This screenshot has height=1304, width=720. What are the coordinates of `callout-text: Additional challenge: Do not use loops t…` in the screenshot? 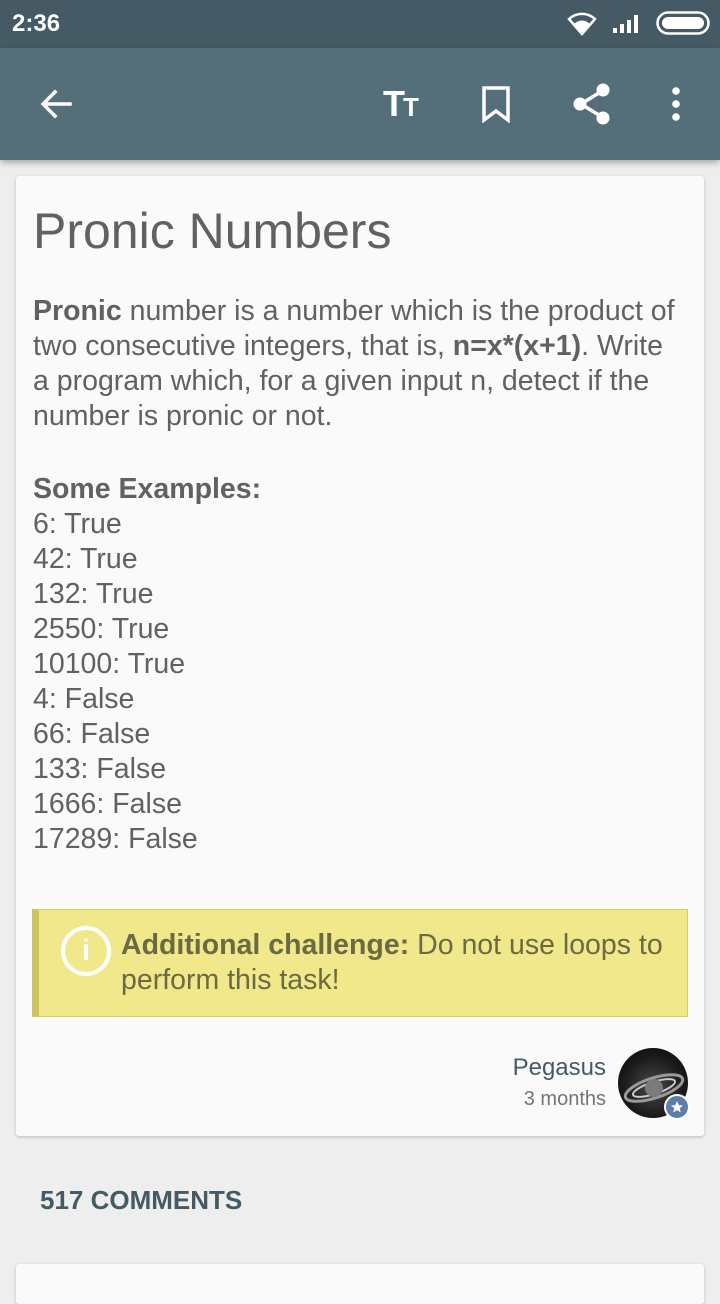 It's located at (401, 963).